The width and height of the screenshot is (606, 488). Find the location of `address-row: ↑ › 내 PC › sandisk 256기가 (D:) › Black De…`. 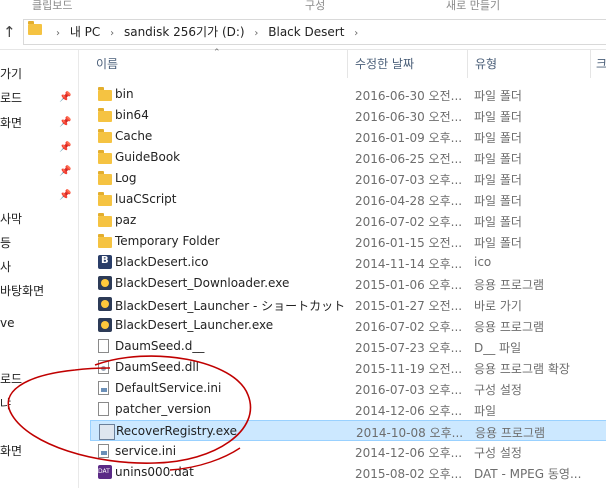

address-row: ↑ › 내 PC › sandisk 256기가 (D:) › Black De… is located at coordinates (303, 32).